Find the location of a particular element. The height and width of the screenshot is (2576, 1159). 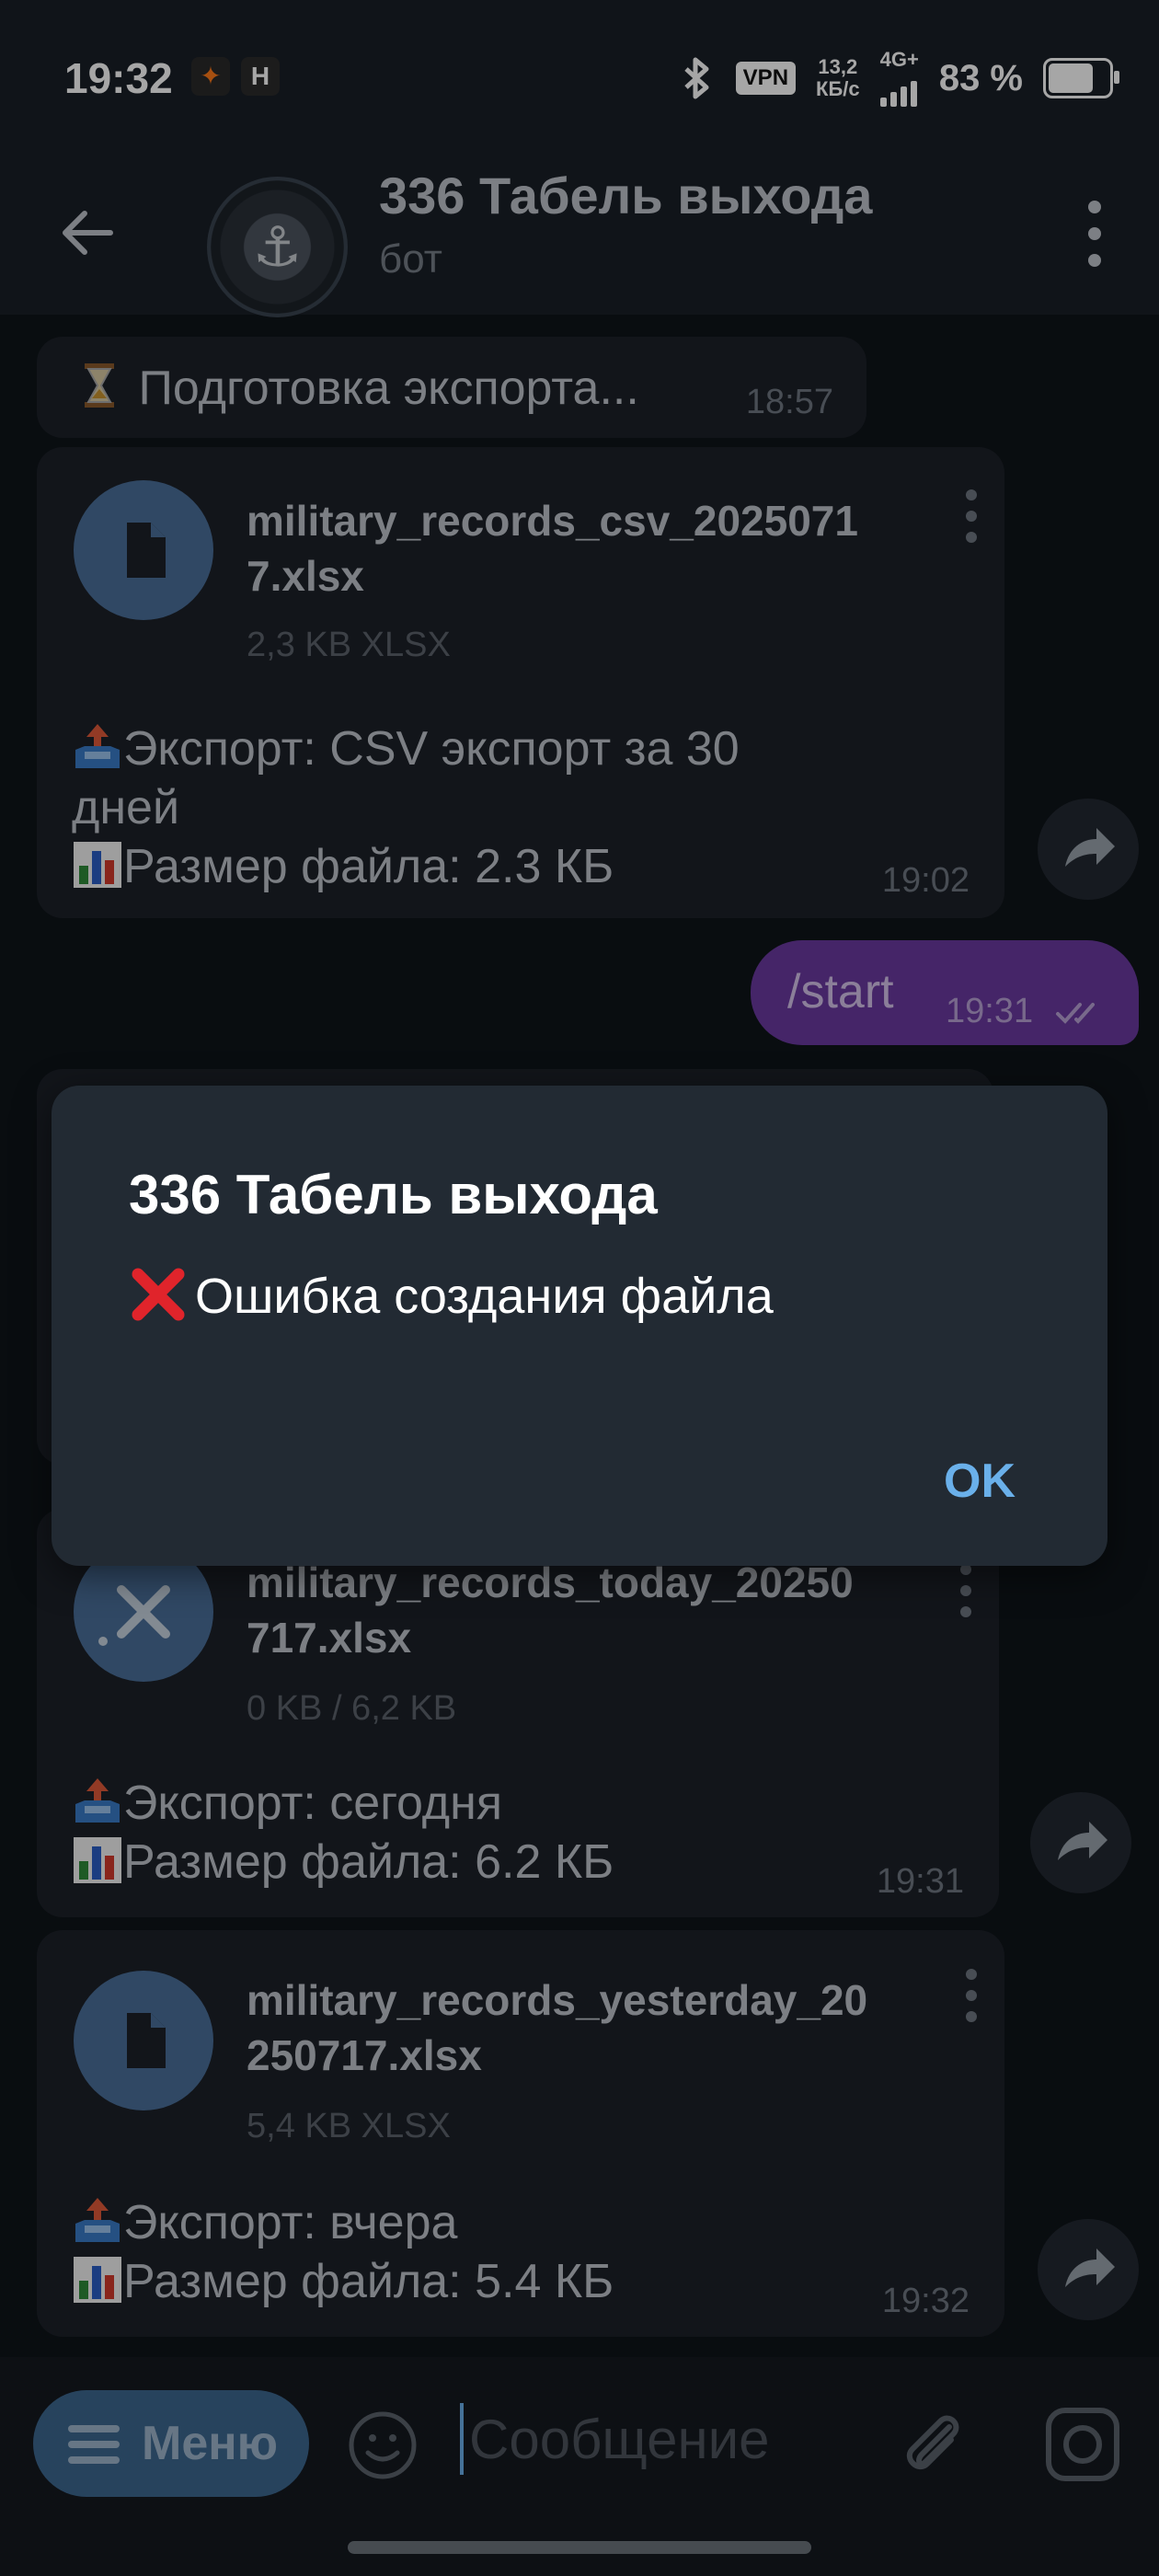

dialog-message: Ошибка создания файла is located at coordinates (451, 1295).